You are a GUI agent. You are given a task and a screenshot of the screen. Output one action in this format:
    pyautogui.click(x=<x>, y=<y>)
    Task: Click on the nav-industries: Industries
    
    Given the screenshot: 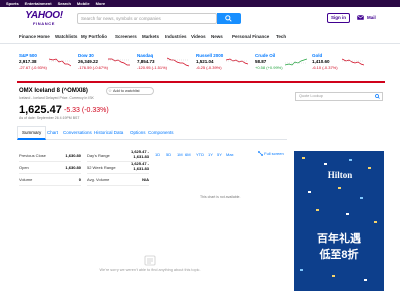 What is the action you would take?
    pyautogui.click(x=176, y=36)
    